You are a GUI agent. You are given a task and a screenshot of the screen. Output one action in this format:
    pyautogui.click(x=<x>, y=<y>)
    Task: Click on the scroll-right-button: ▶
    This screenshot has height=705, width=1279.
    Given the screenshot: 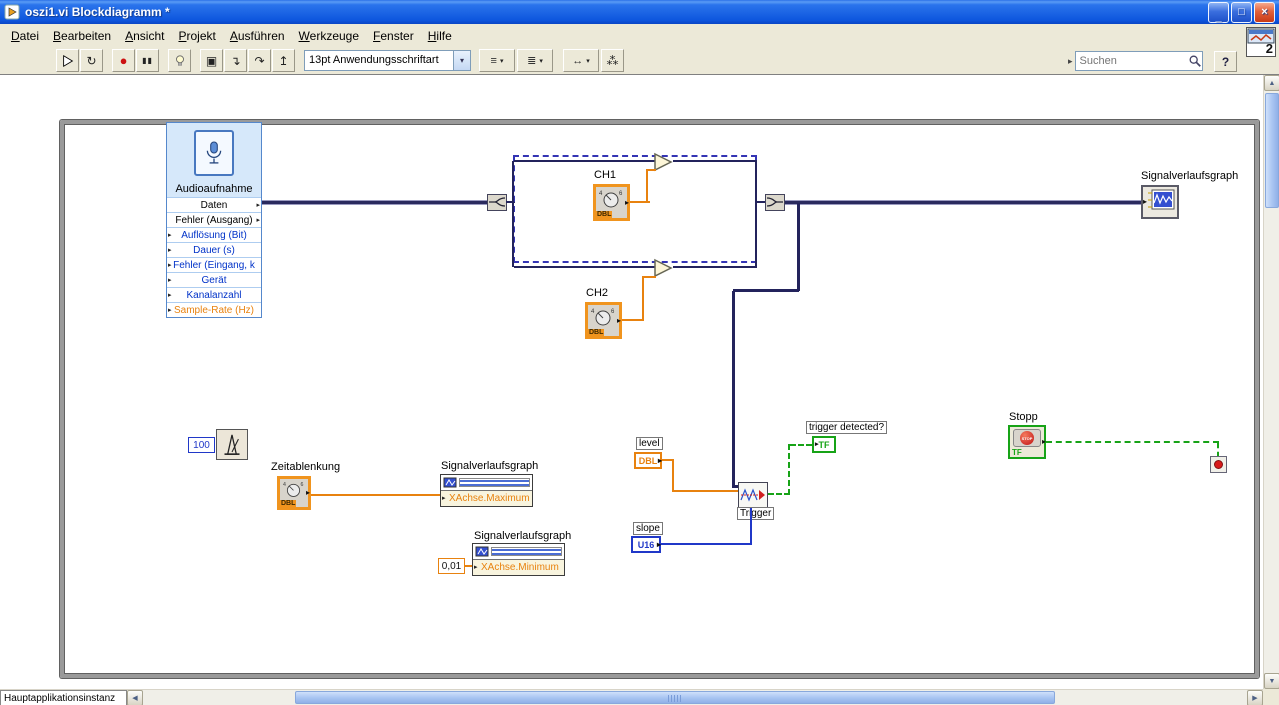 What is the action you would take?
    pyautogui.click(x=1255, y=697)
    